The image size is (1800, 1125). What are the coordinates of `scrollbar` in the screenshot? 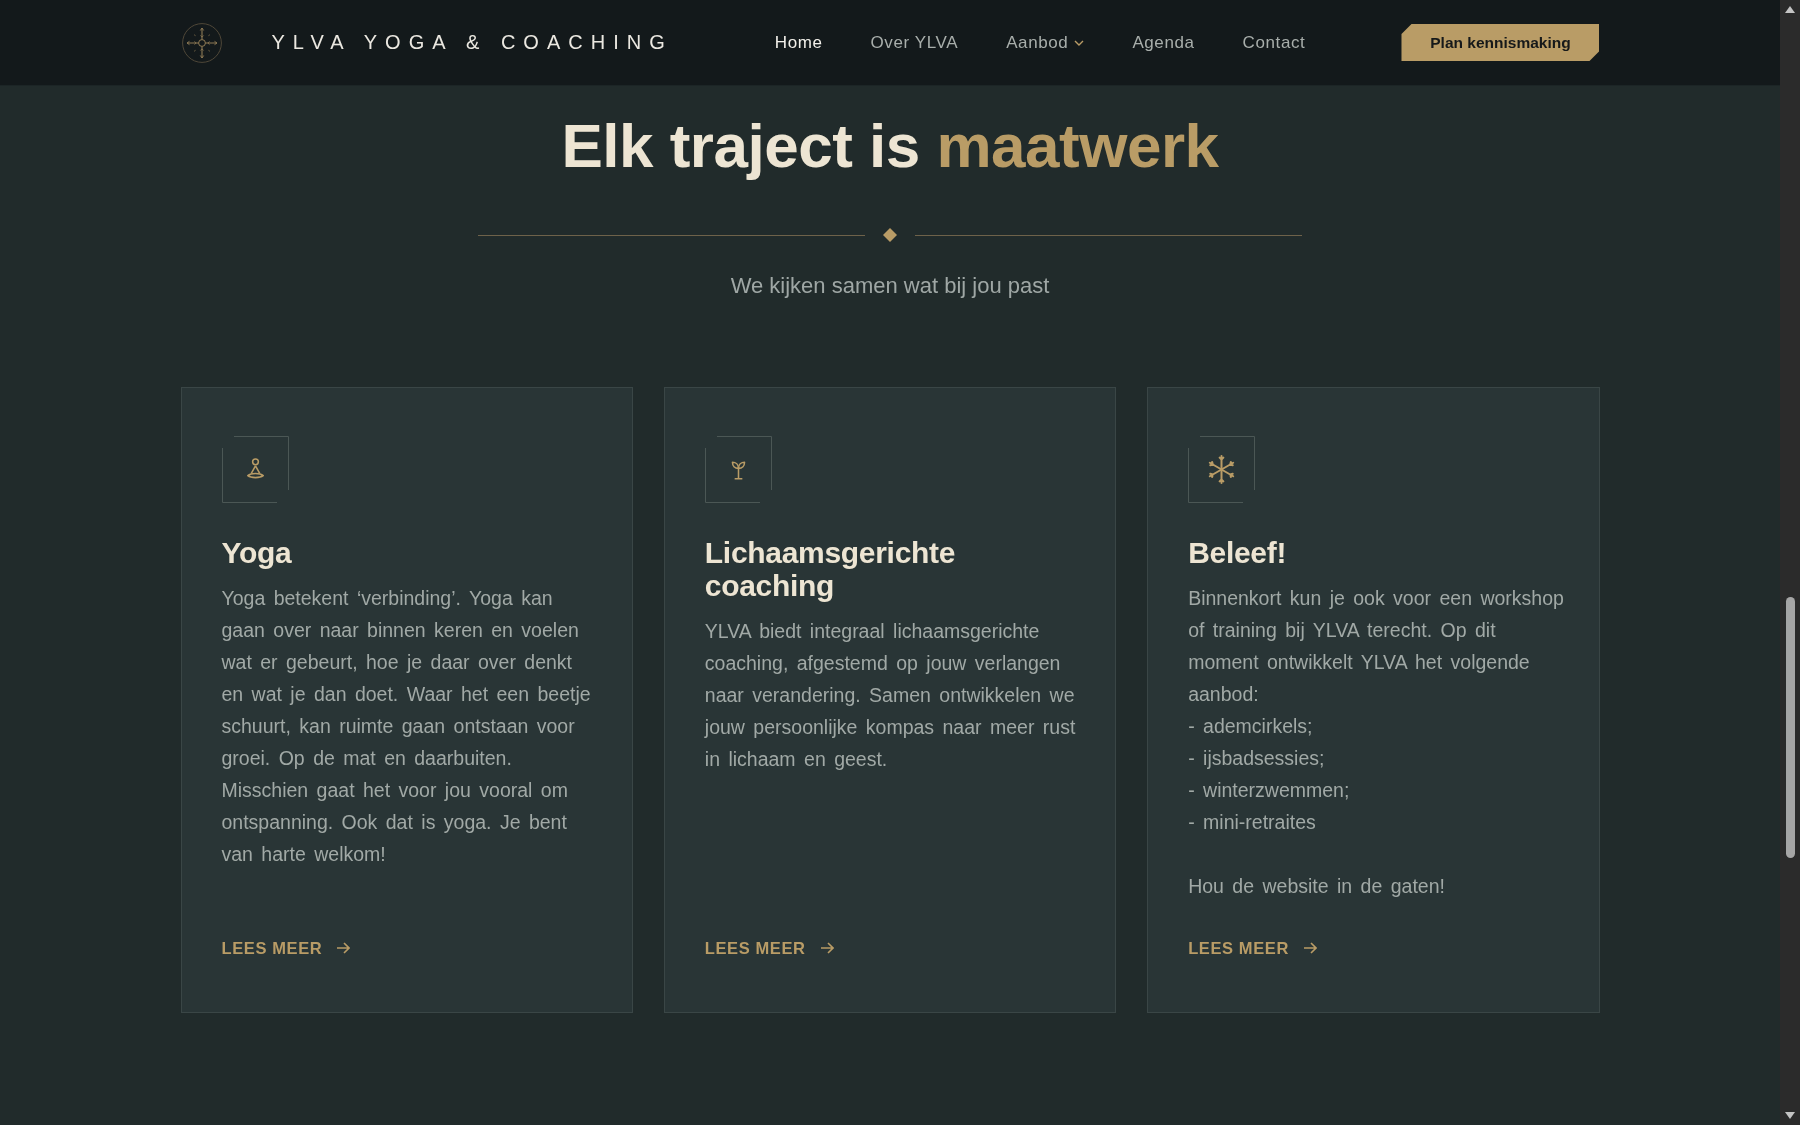 It's located at (1790, 562).